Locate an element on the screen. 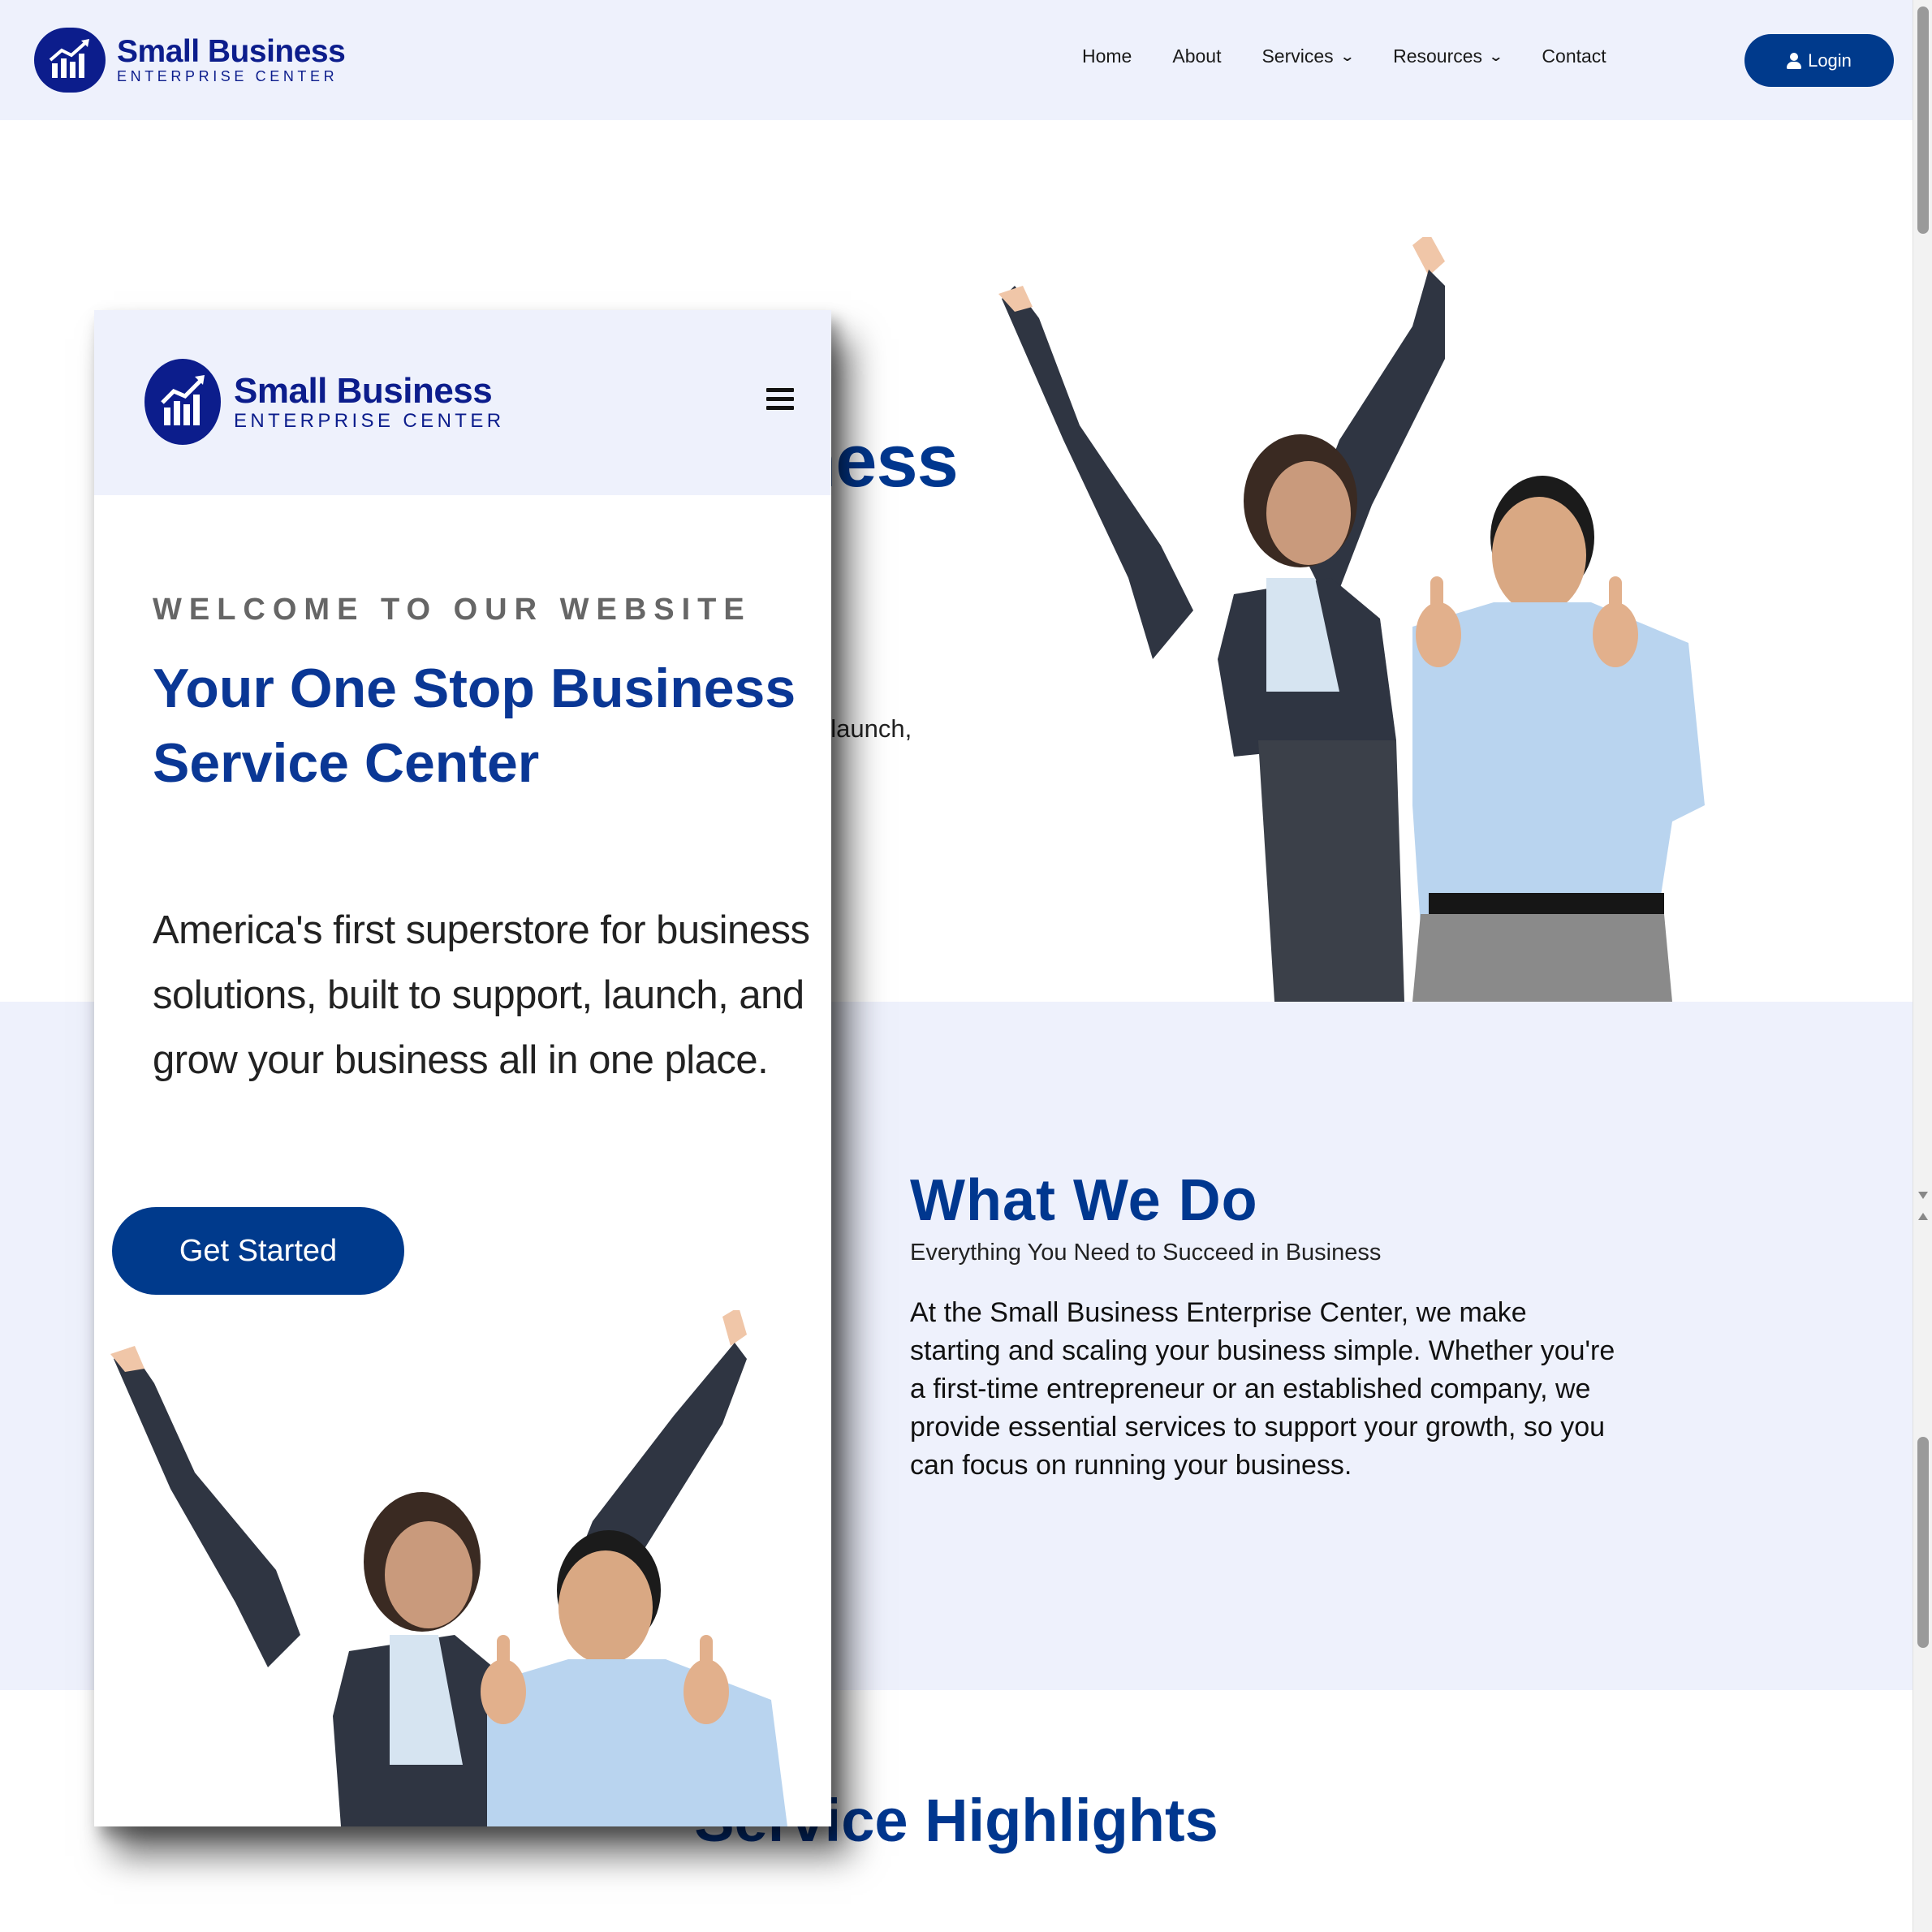  nav-contact-label: Contact is located at coordinates (1574, 56).